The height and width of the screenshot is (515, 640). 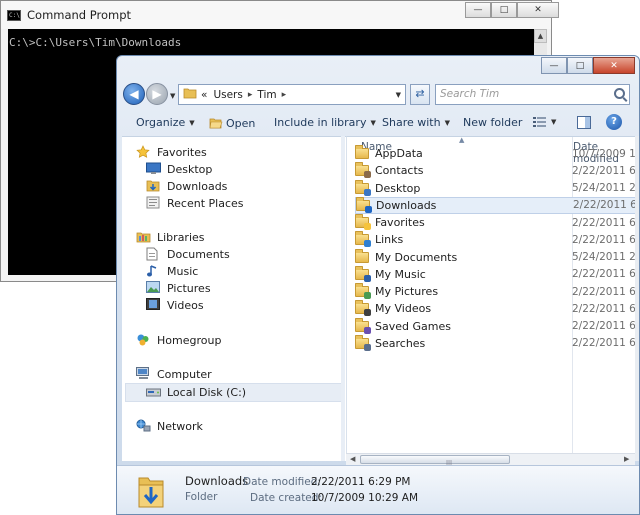 I want to click on file-name-cell: AppData, so click(x=452, y=152).